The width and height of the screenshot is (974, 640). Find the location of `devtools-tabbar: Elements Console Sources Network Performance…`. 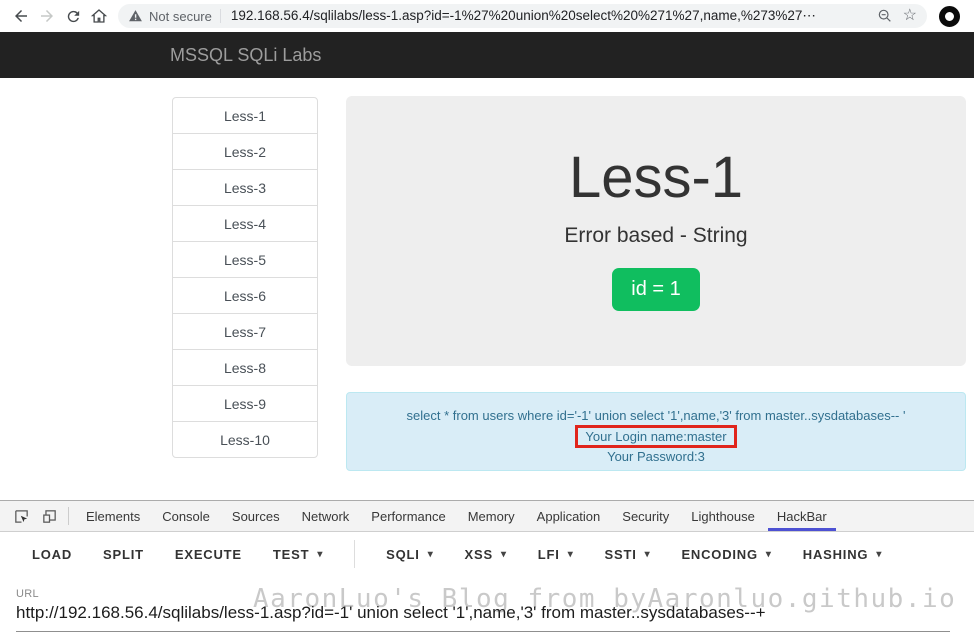

devtools-tabbar: Elements Console Sources Network Performance… is located at coordinates (487, 516).